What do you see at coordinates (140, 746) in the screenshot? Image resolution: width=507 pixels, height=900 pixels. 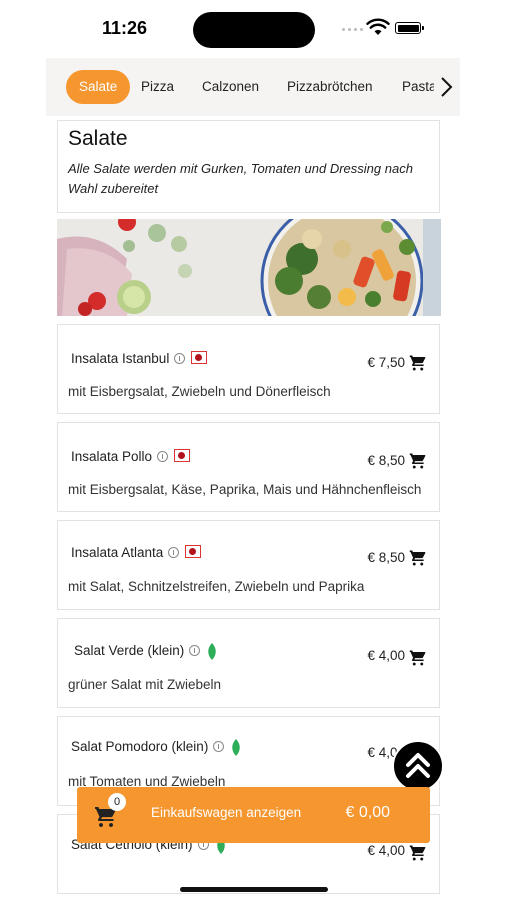 I see `menu-item-name: Salat Pomodoro (klein)` at bounding box center [140, 746].